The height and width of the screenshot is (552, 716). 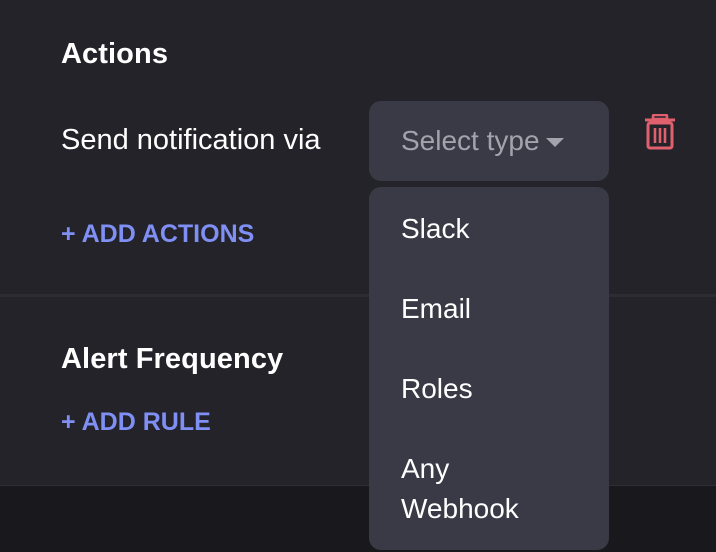 I want to click on trash-icon, so click(x=660, y=132).